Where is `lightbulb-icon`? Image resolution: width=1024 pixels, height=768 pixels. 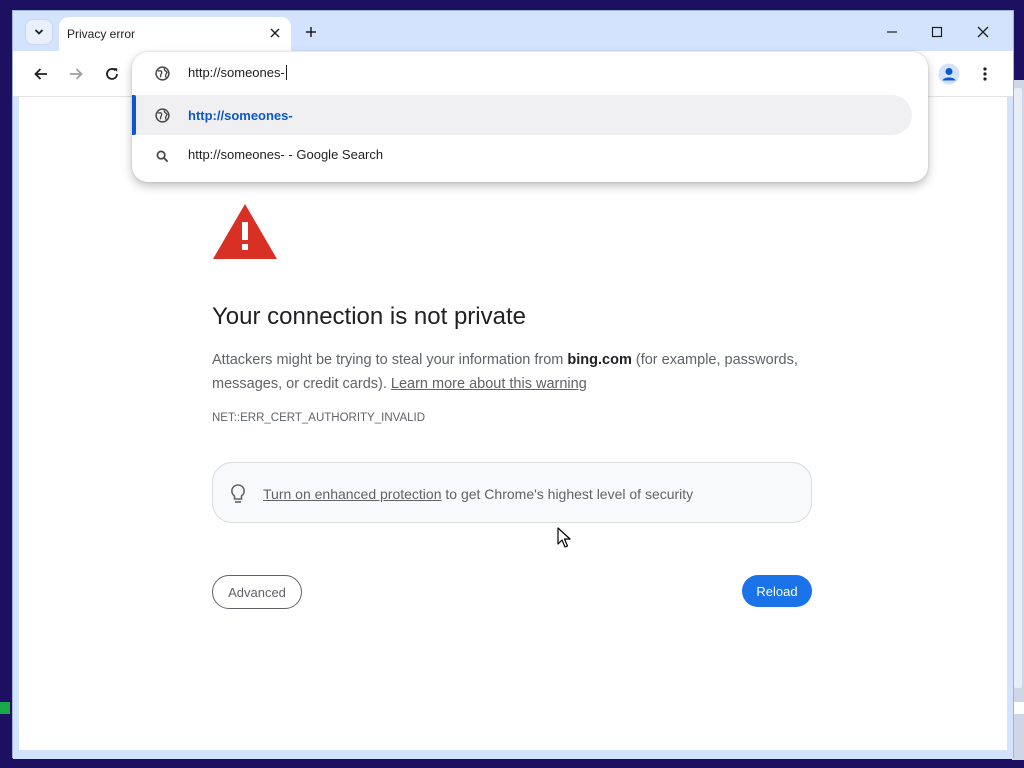
lightbulb-icon is located at coordinates (238, 493).